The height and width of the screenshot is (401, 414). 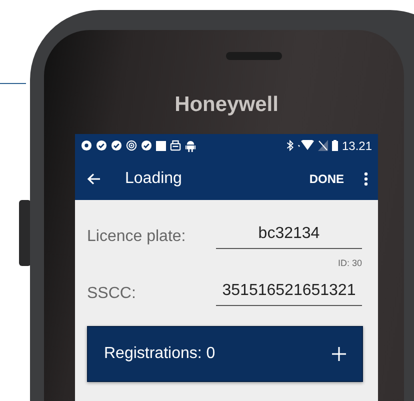 I want to click on android-icon, so click(x=190, y=146).